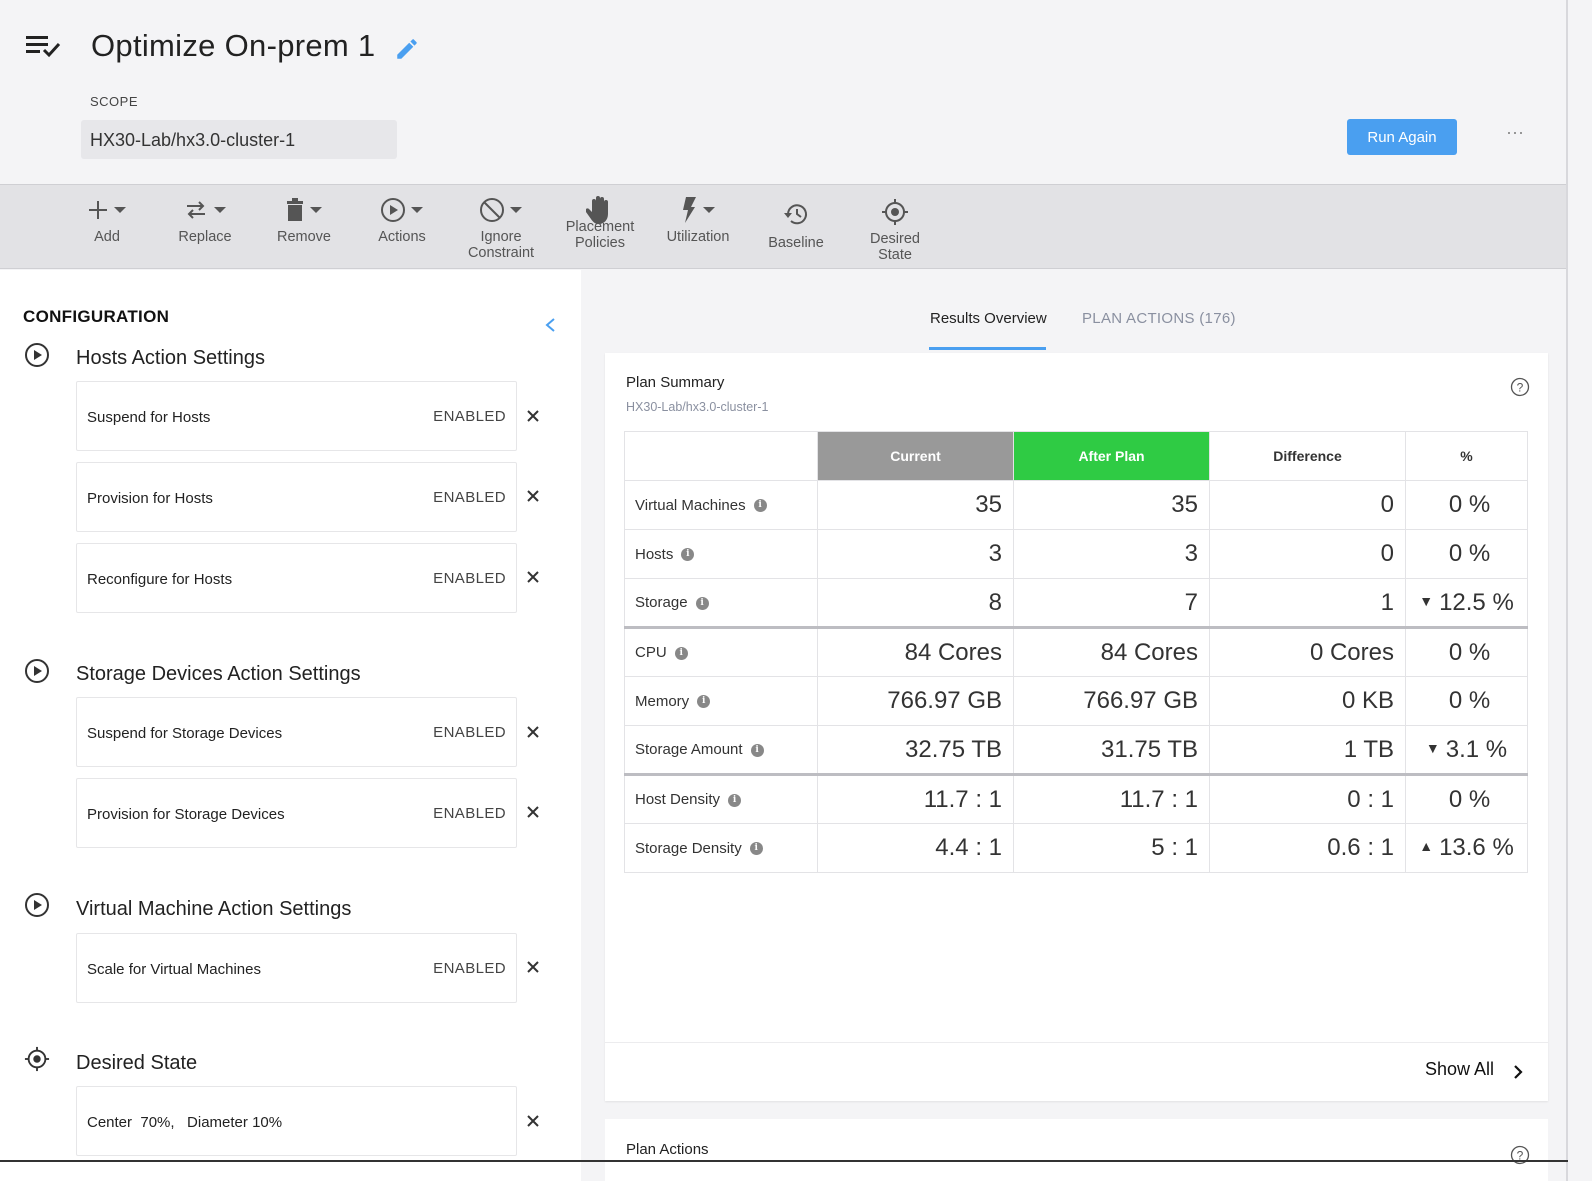 The width and height of the screenshot is (1592, 1181). Describe the element at coordinates (1515, 132) in the screenshot. I see `more-menu-icon: ···` at that location.